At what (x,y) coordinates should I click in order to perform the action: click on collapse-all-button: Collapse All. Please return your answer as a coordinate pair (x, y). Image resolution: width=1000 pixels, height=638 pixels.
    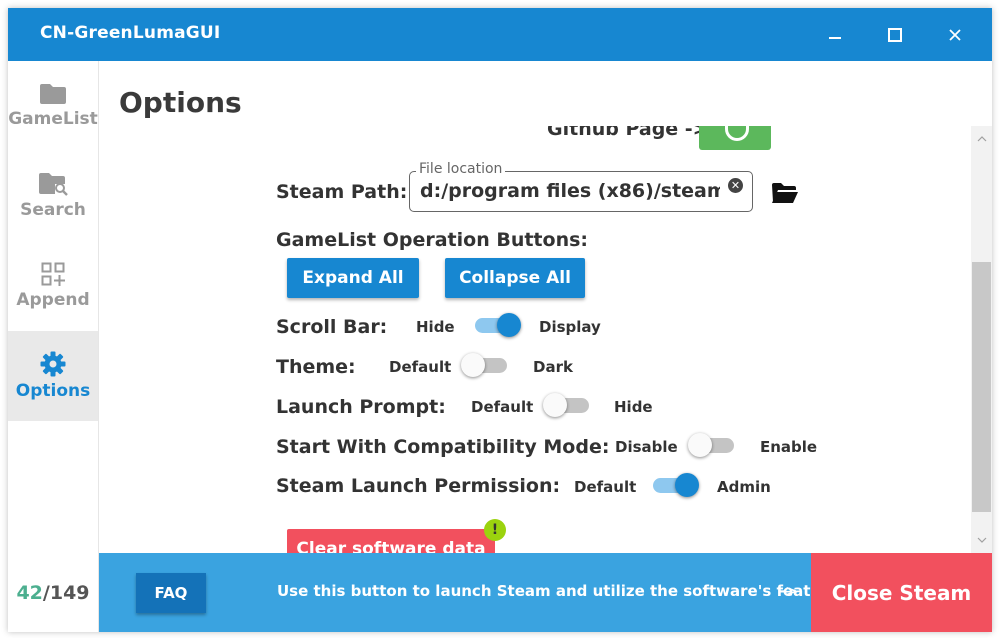
    Looking at the image, I should click on (515, 278).